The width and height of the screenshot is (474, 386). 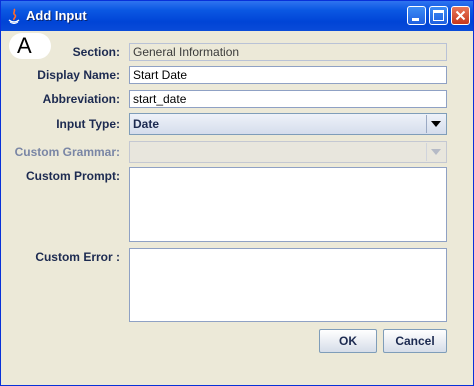 I want to click on abbreviation-field: start_date, so click(x=288, y=99).